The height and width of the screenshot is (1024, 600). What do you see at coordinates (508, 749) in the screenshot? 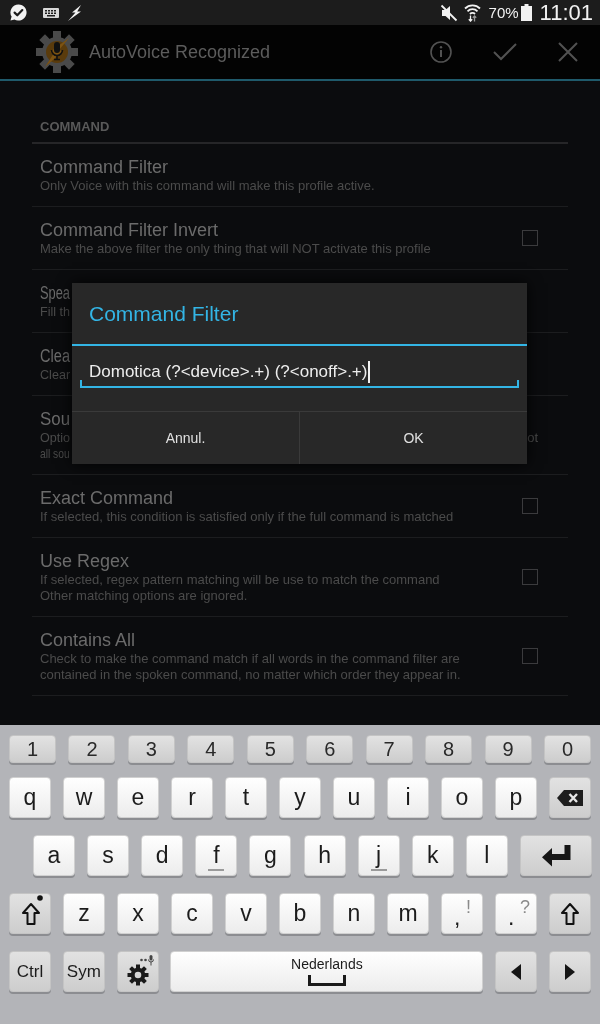
I see `number-key: 9` at bounding box center [508, 749].